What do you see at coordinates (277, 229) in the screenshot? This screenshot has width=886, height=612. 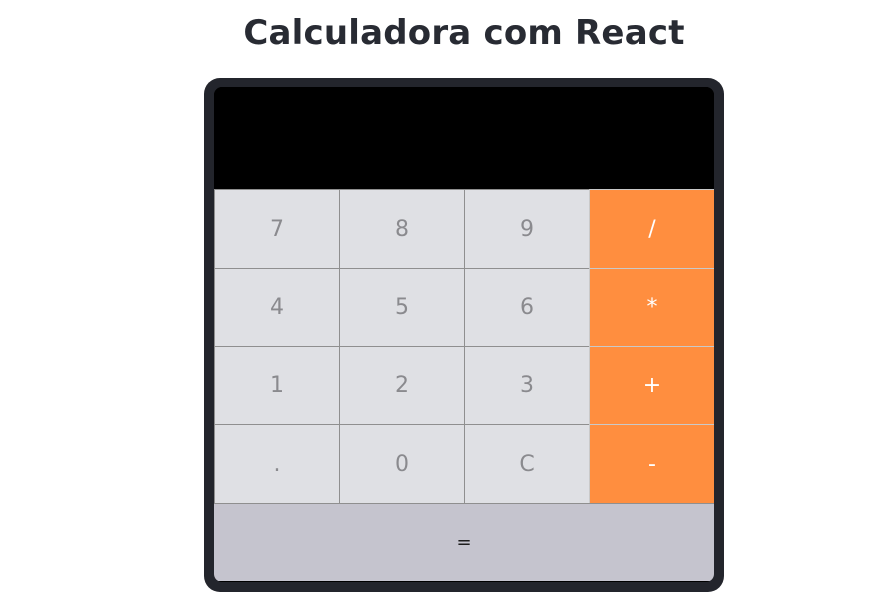 I see `key-7-button: 7` at bounding box center [277, 229].